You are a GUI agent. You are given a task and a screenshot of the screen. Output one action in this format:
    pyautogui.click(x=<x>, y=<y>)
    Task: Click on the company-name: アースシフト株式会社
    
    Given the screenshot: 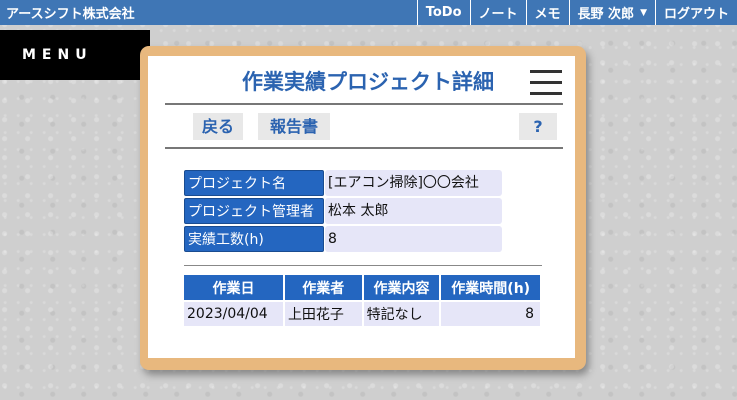 What is the action you would take?
    pyautogui.click(x=70, y=14)
    